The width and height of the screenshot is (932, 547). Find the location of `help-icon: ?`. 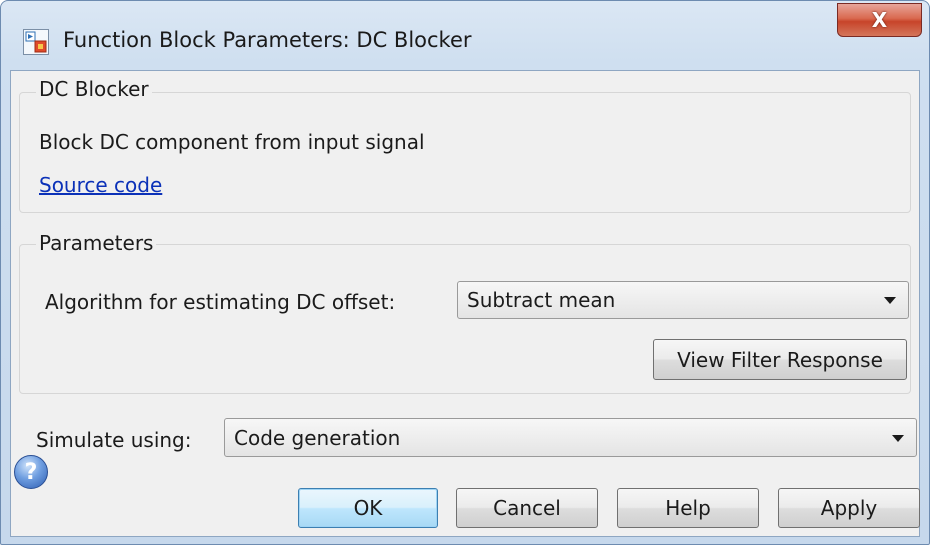

help-icon: ? is located at coordinates (31, 472).